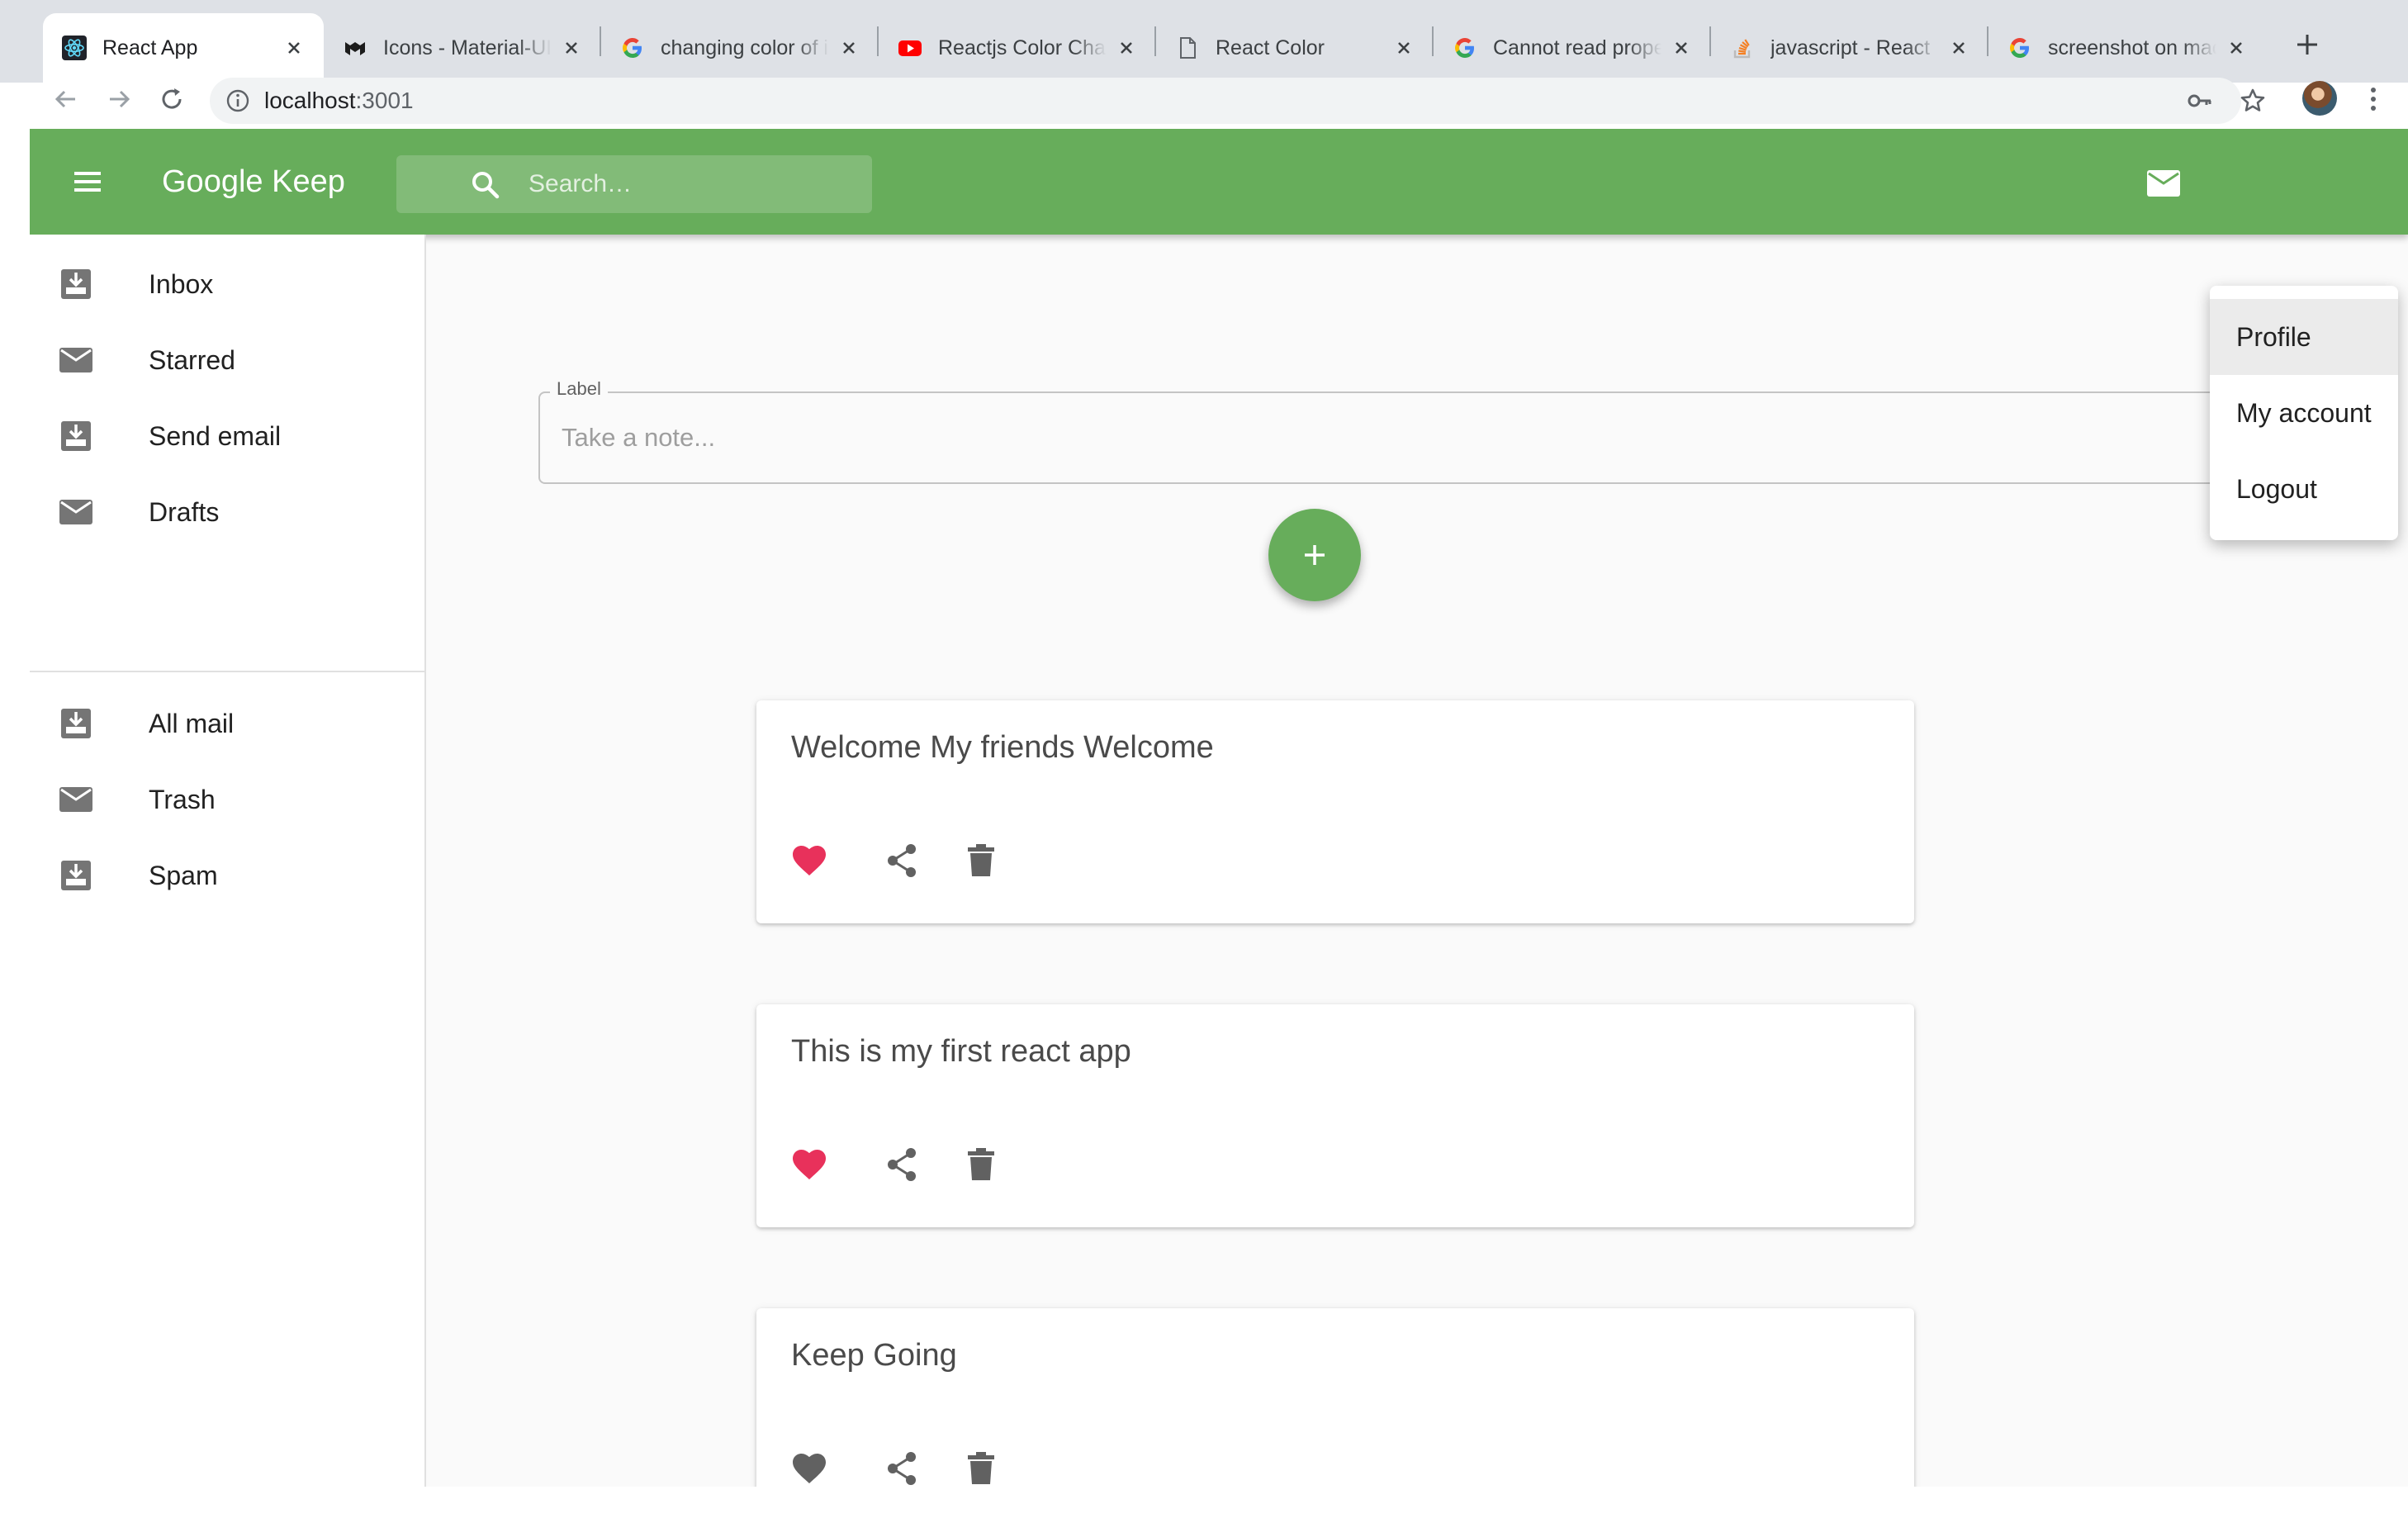  I want to click on menu-item-profile: Profile, so click(2304, 337).